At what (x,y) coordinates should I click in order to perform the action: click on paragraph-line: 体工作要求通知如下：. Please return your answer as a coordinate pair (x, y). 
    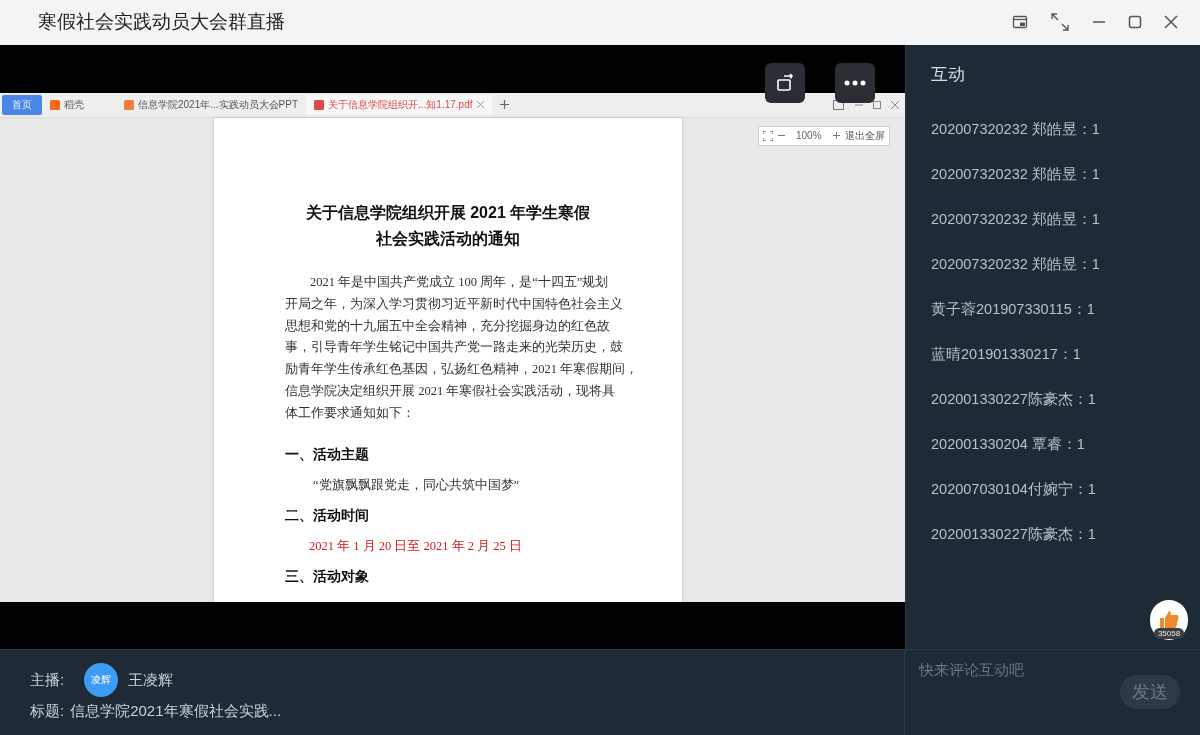
    Looking at the image, I should click on (350, 413).